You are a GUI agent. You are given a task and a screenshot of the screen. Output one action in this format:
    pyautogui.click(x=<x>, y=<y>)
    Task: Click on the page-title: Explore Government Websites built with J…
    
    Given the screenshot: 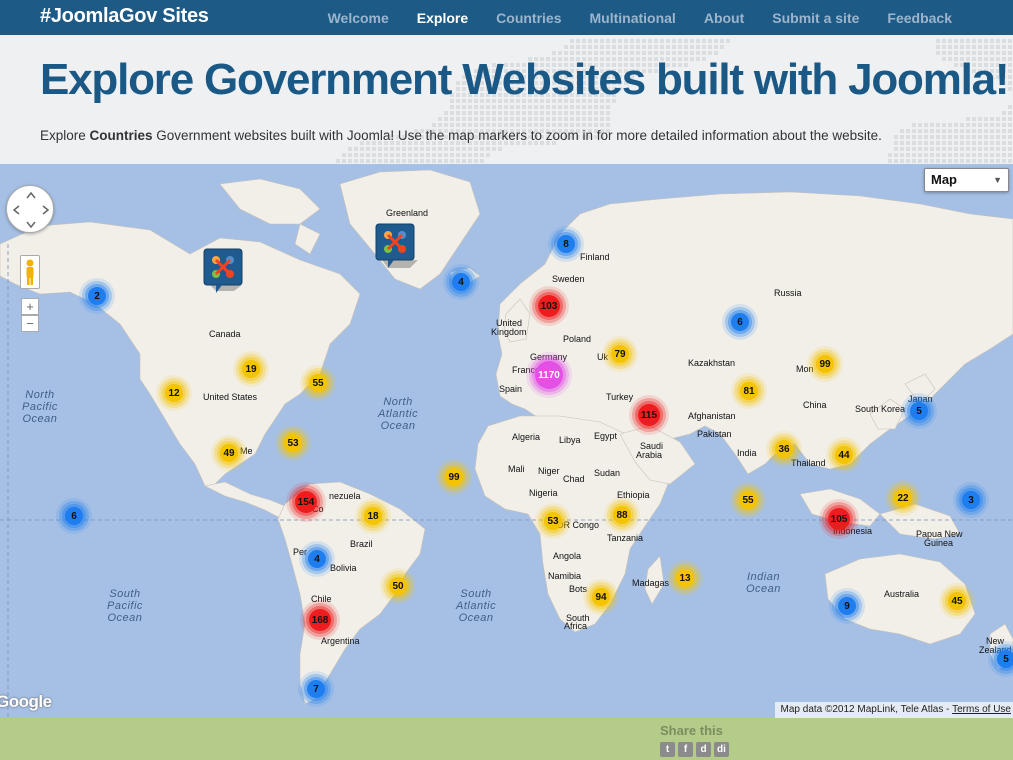 What is the action you would take?
    pyautogui.click(x=525, y=79)
    